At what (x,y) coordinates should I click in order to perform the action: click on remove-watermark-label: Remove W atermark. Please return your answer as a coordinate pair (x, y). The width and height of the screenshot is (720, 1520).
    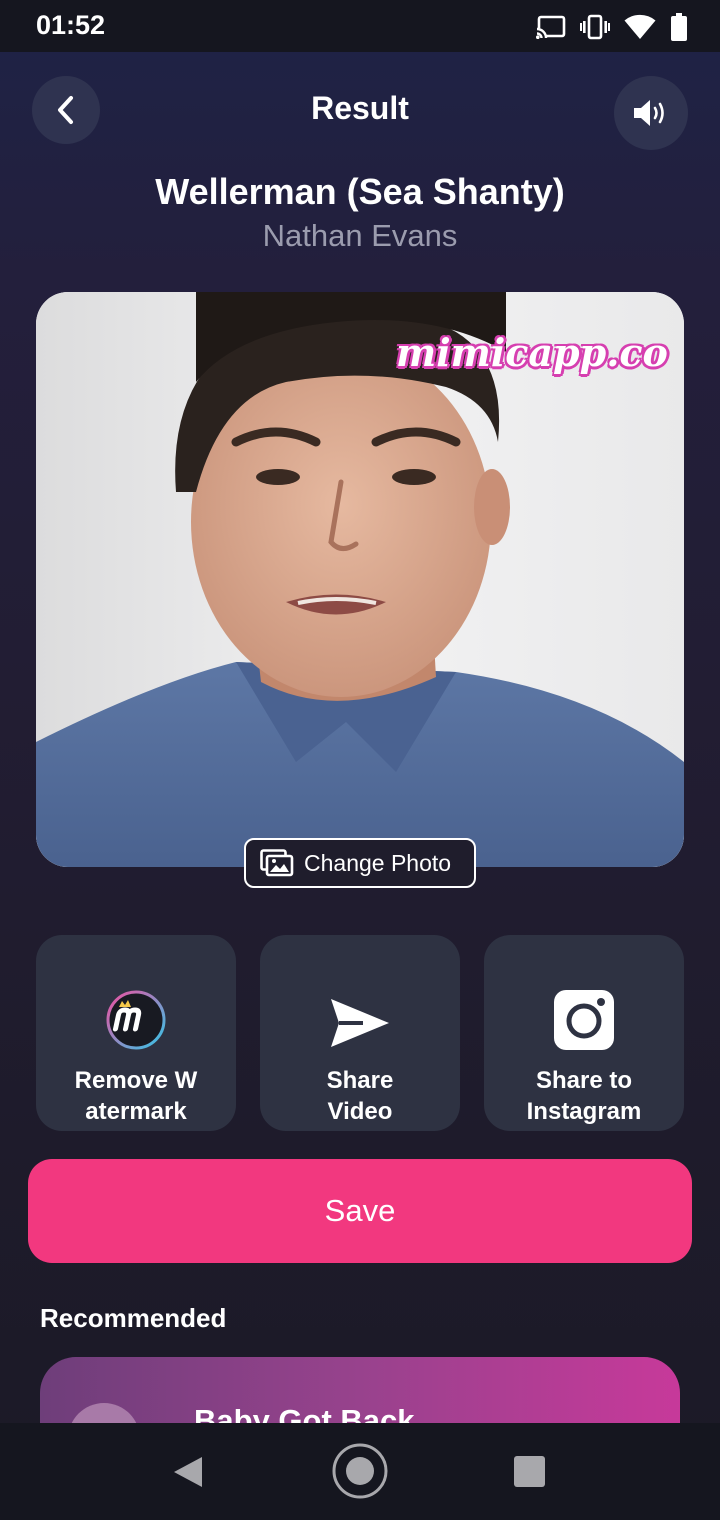
    Looking at the image, I should click on (136, 1096).